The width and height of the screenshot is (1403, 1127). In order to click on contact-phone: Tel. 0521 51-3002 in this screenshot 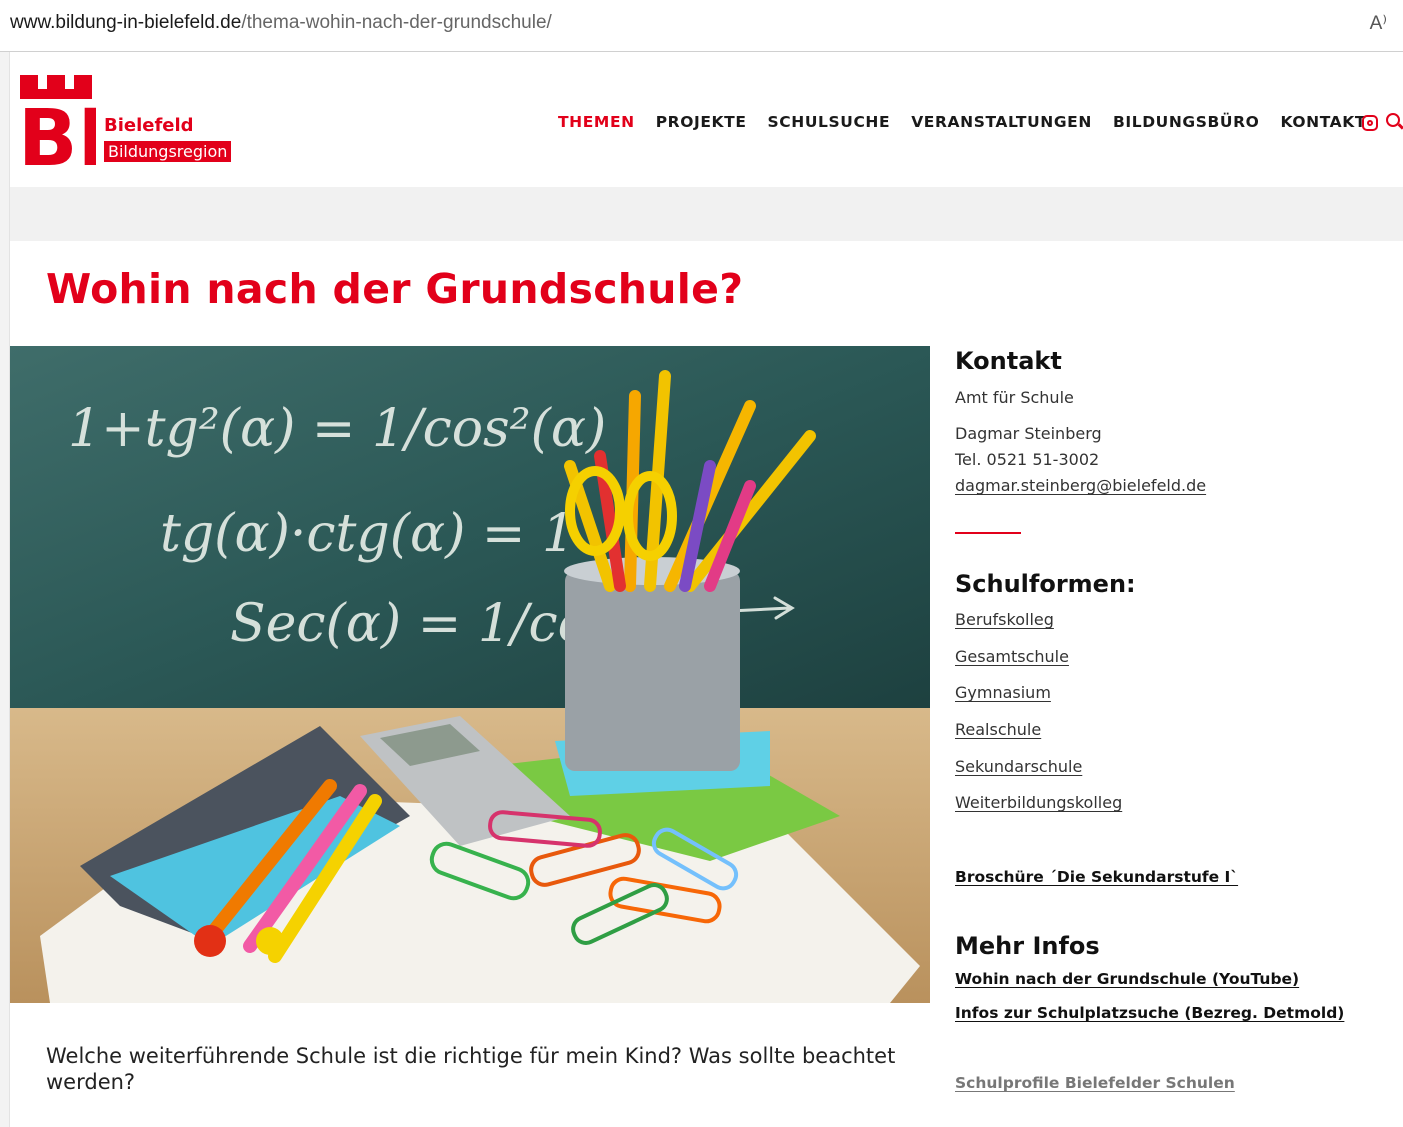, I will do `click(1027, 459)`.